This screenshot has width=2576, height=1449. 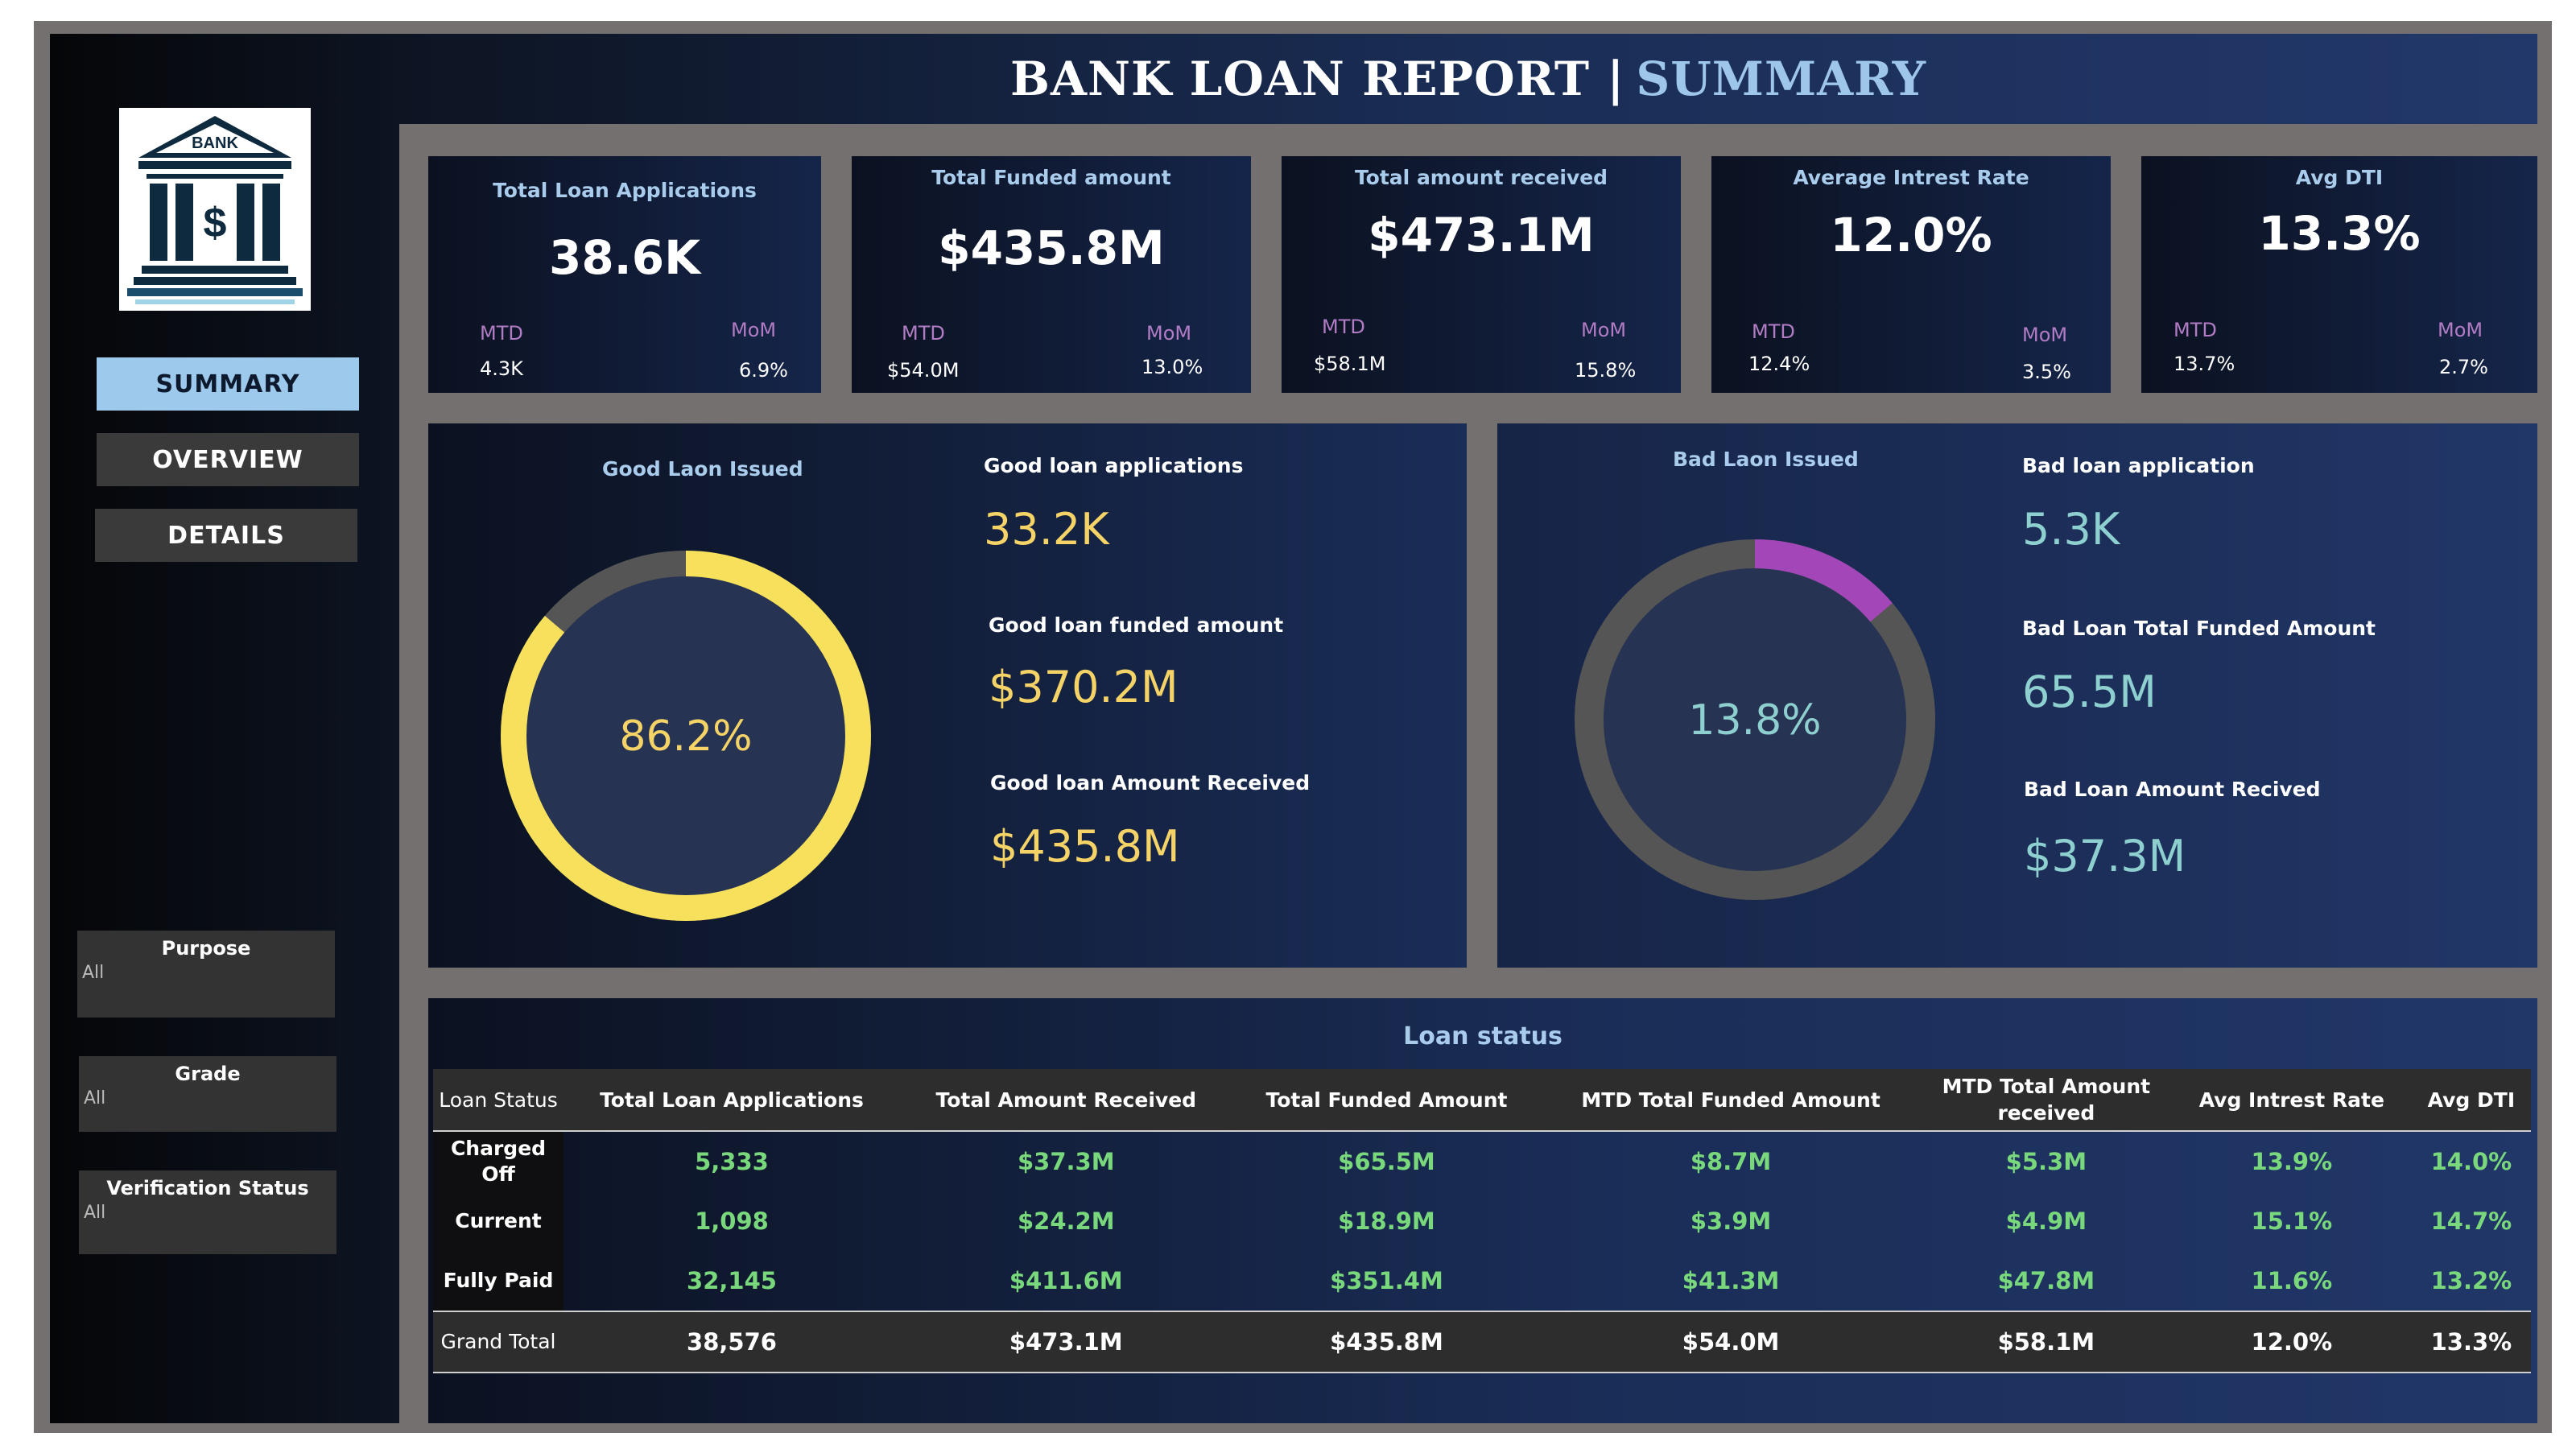 I want to click on row-label: Fully Paid, so click(x=498, y=1281).